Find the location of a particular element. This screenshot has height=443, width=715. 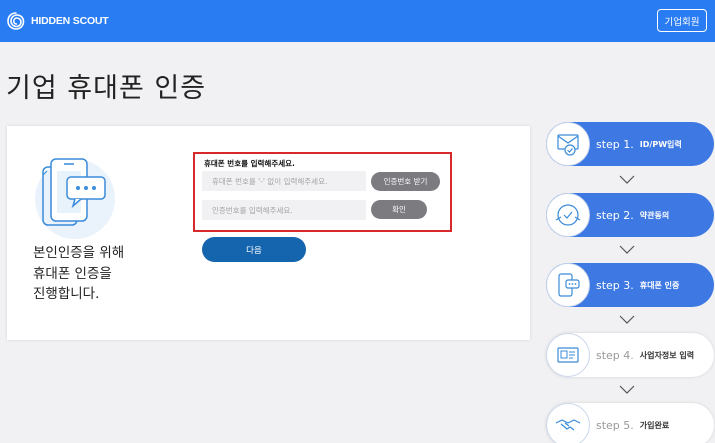

phone-chat-illustration-icon is located at coordinates (75, 198).